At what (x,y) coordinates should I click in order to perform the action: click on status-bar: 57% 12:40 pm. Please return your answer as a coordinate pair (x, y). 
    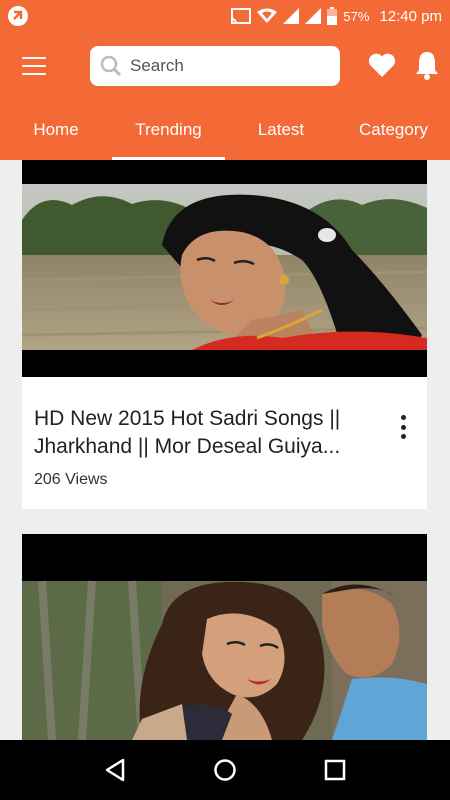
    Looking at the image, I should click on (225, 16).